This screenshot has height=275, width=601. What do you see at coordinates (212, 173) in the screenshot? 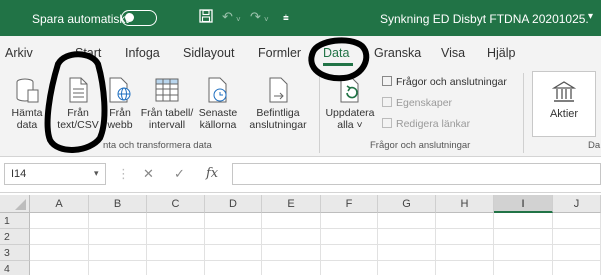
I see `insert-function-icon: fx` at bounding box center [212, 173].